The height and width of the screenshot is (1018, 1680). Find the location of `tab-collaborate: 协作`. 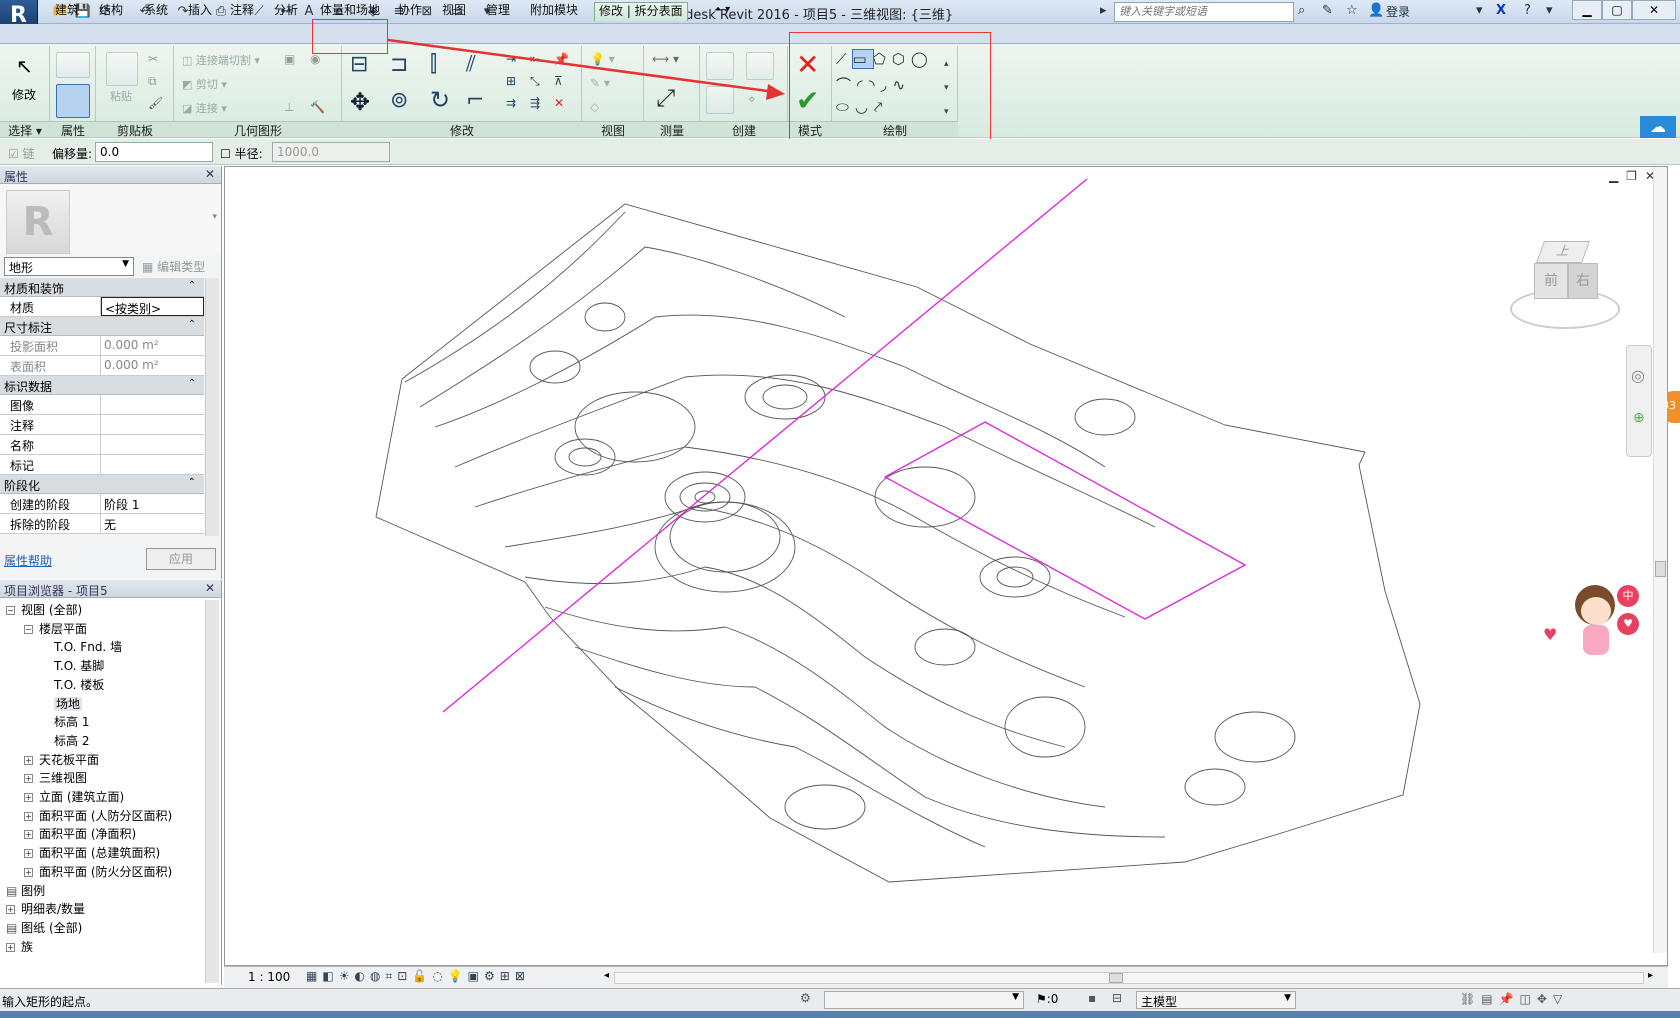

tab-collaborate: 协作 is located at coordinates (410, 11).